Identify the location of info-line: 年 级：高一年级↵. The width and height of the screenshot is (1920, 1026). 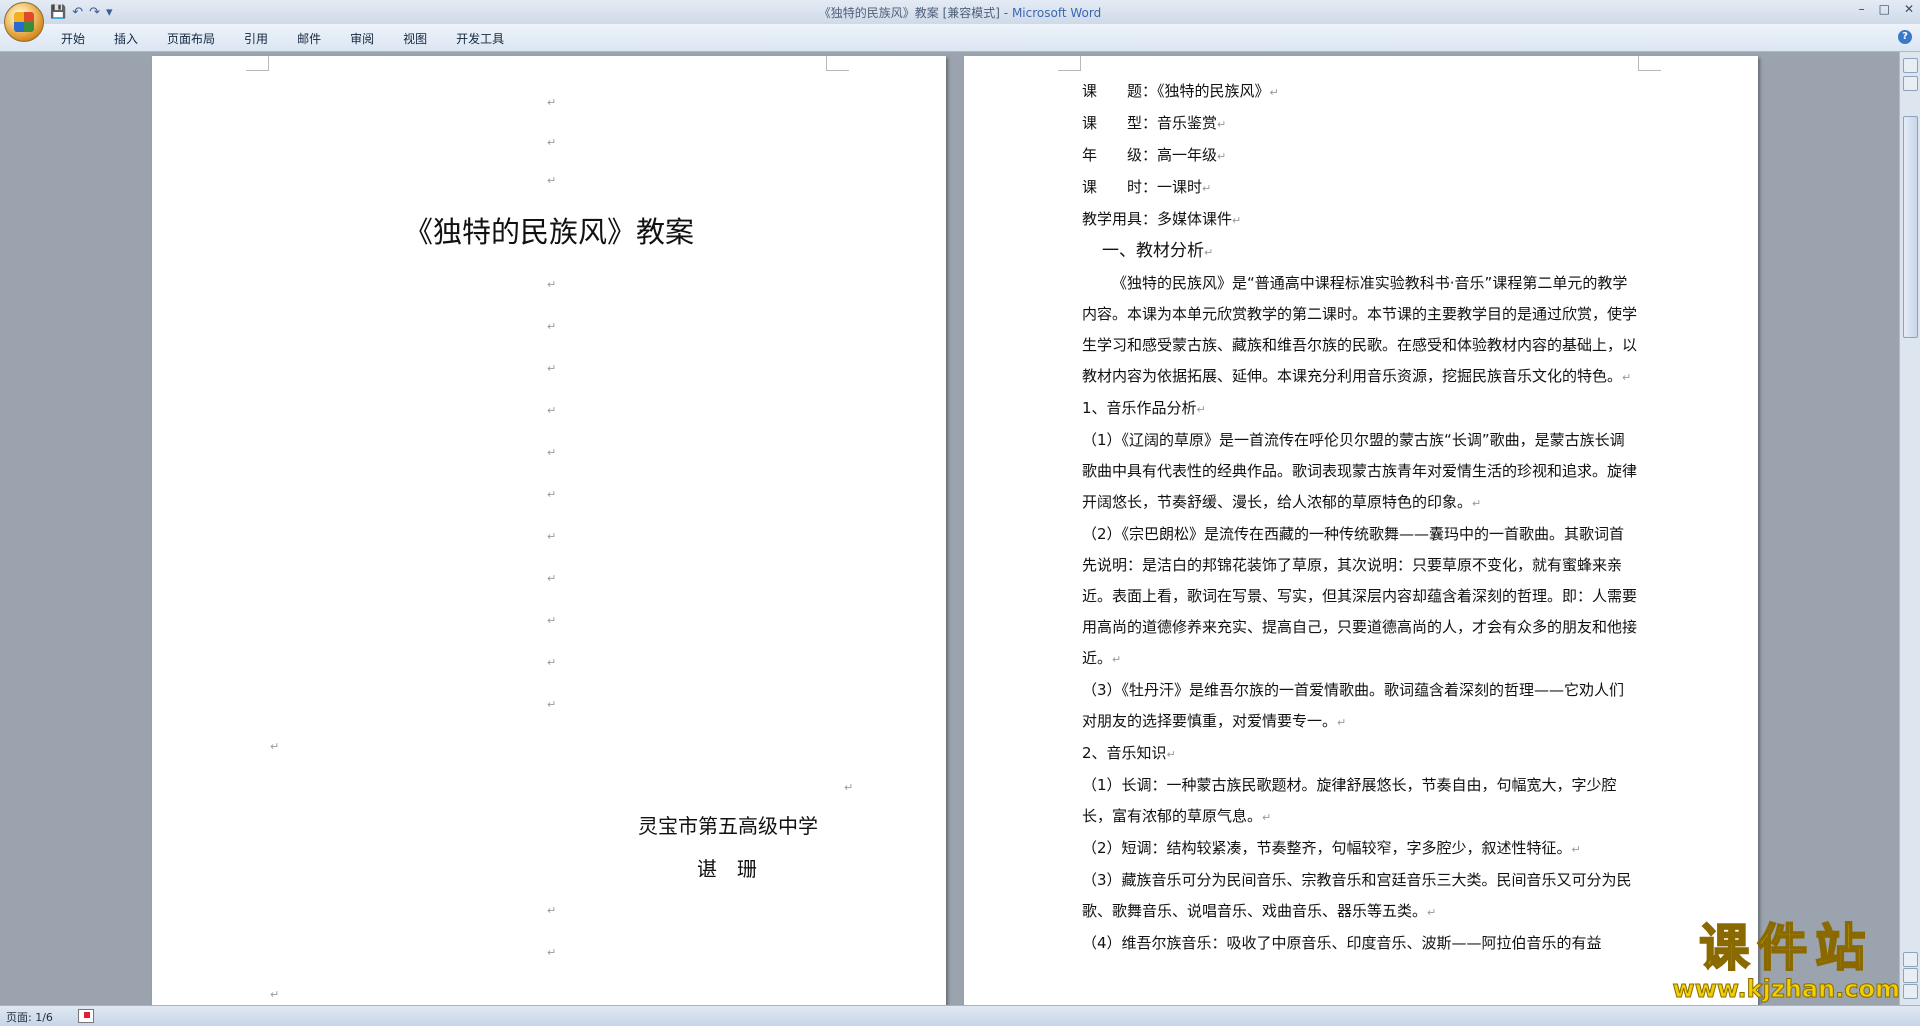
(1154, 155).